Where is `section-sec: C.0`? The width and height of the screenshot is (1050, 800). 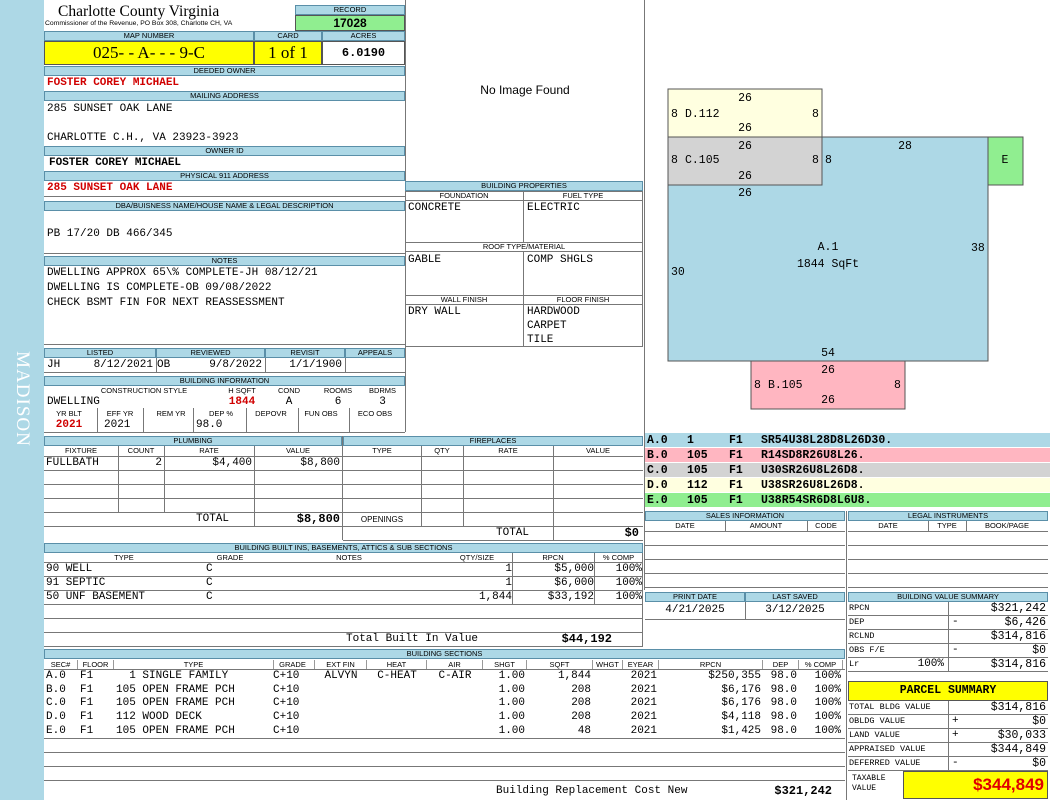
section-sec: C.0 is located at coordinates (56, 703).